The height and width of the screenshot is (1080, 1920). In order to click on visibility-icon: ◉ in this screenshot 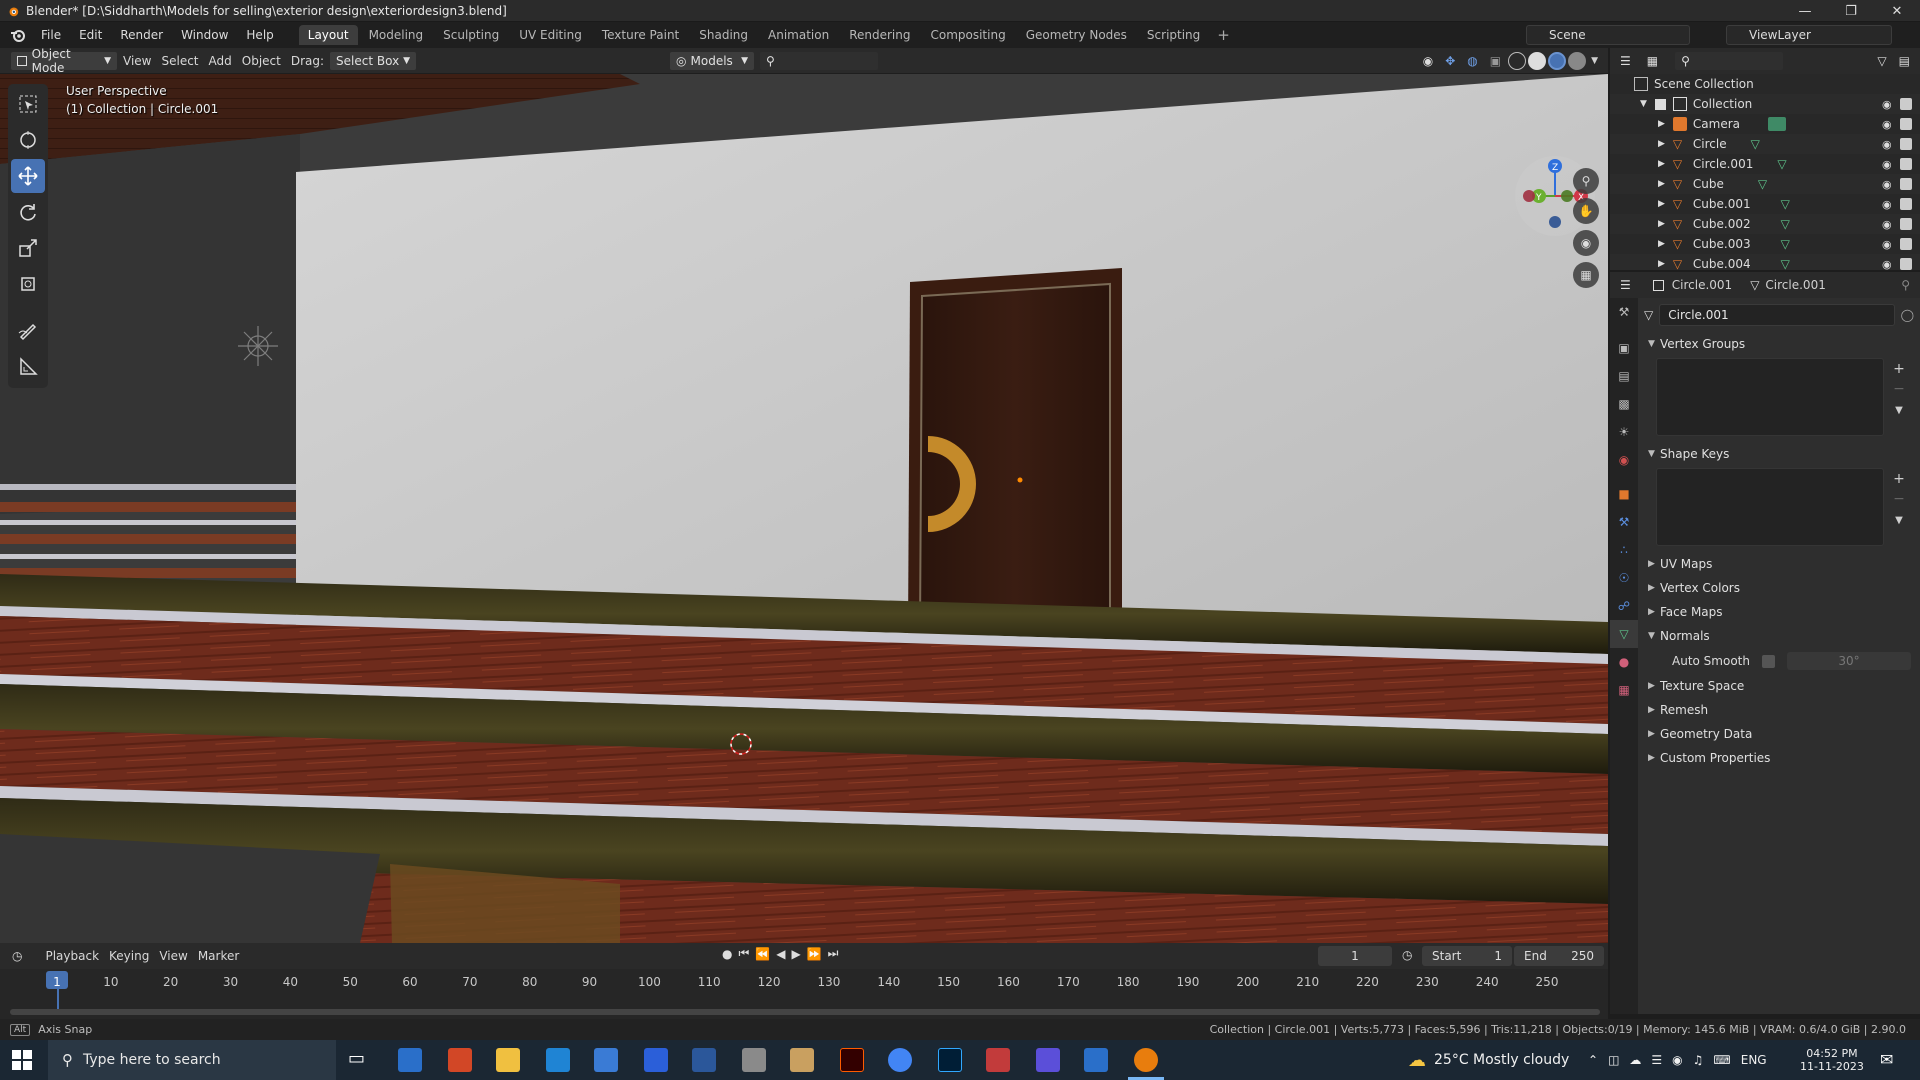, I will do `click(1428, 61)`.